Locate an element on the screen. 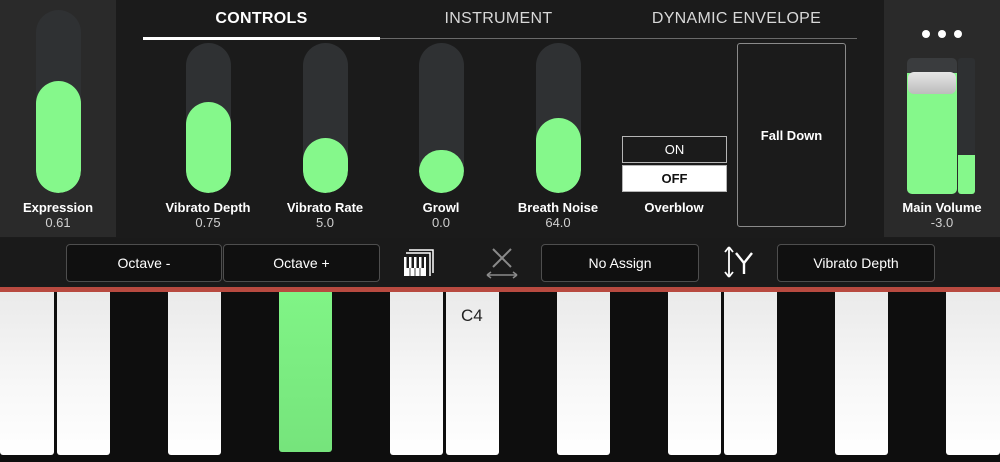 This screenshot has width=1000, height=462. overblow-label: Overblow is located at coordinates (674, 207).